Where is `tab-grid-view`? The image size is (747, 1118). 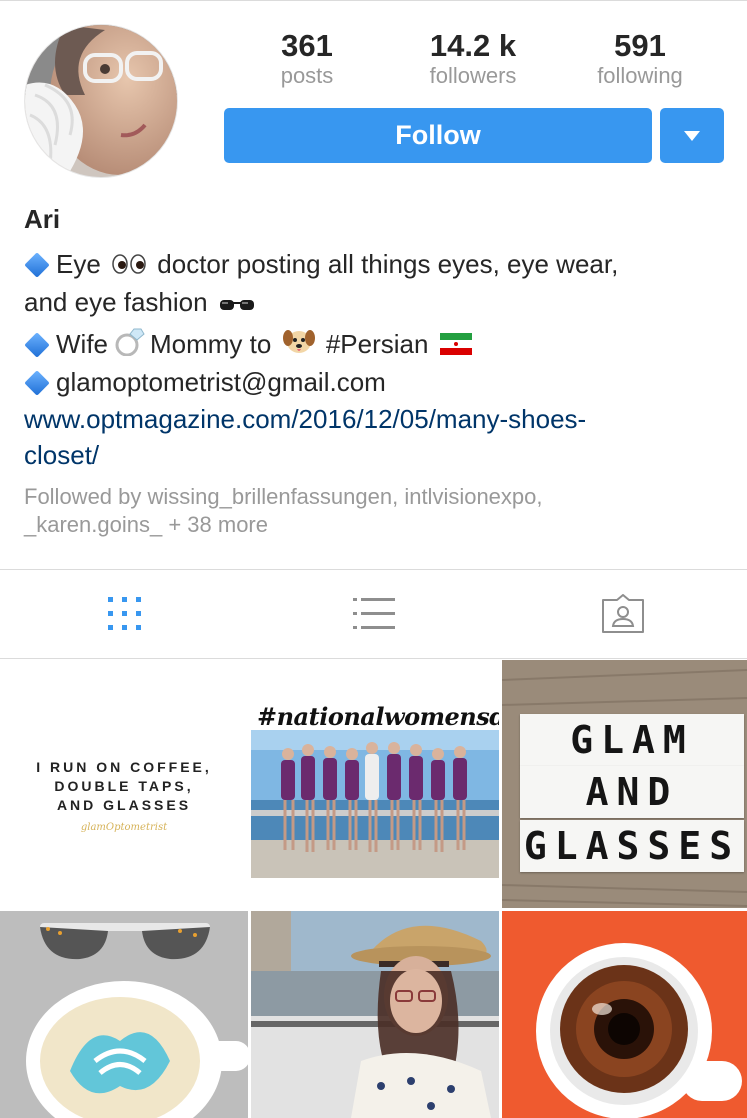 tab-grid-view is located at coordinates (124, 614).